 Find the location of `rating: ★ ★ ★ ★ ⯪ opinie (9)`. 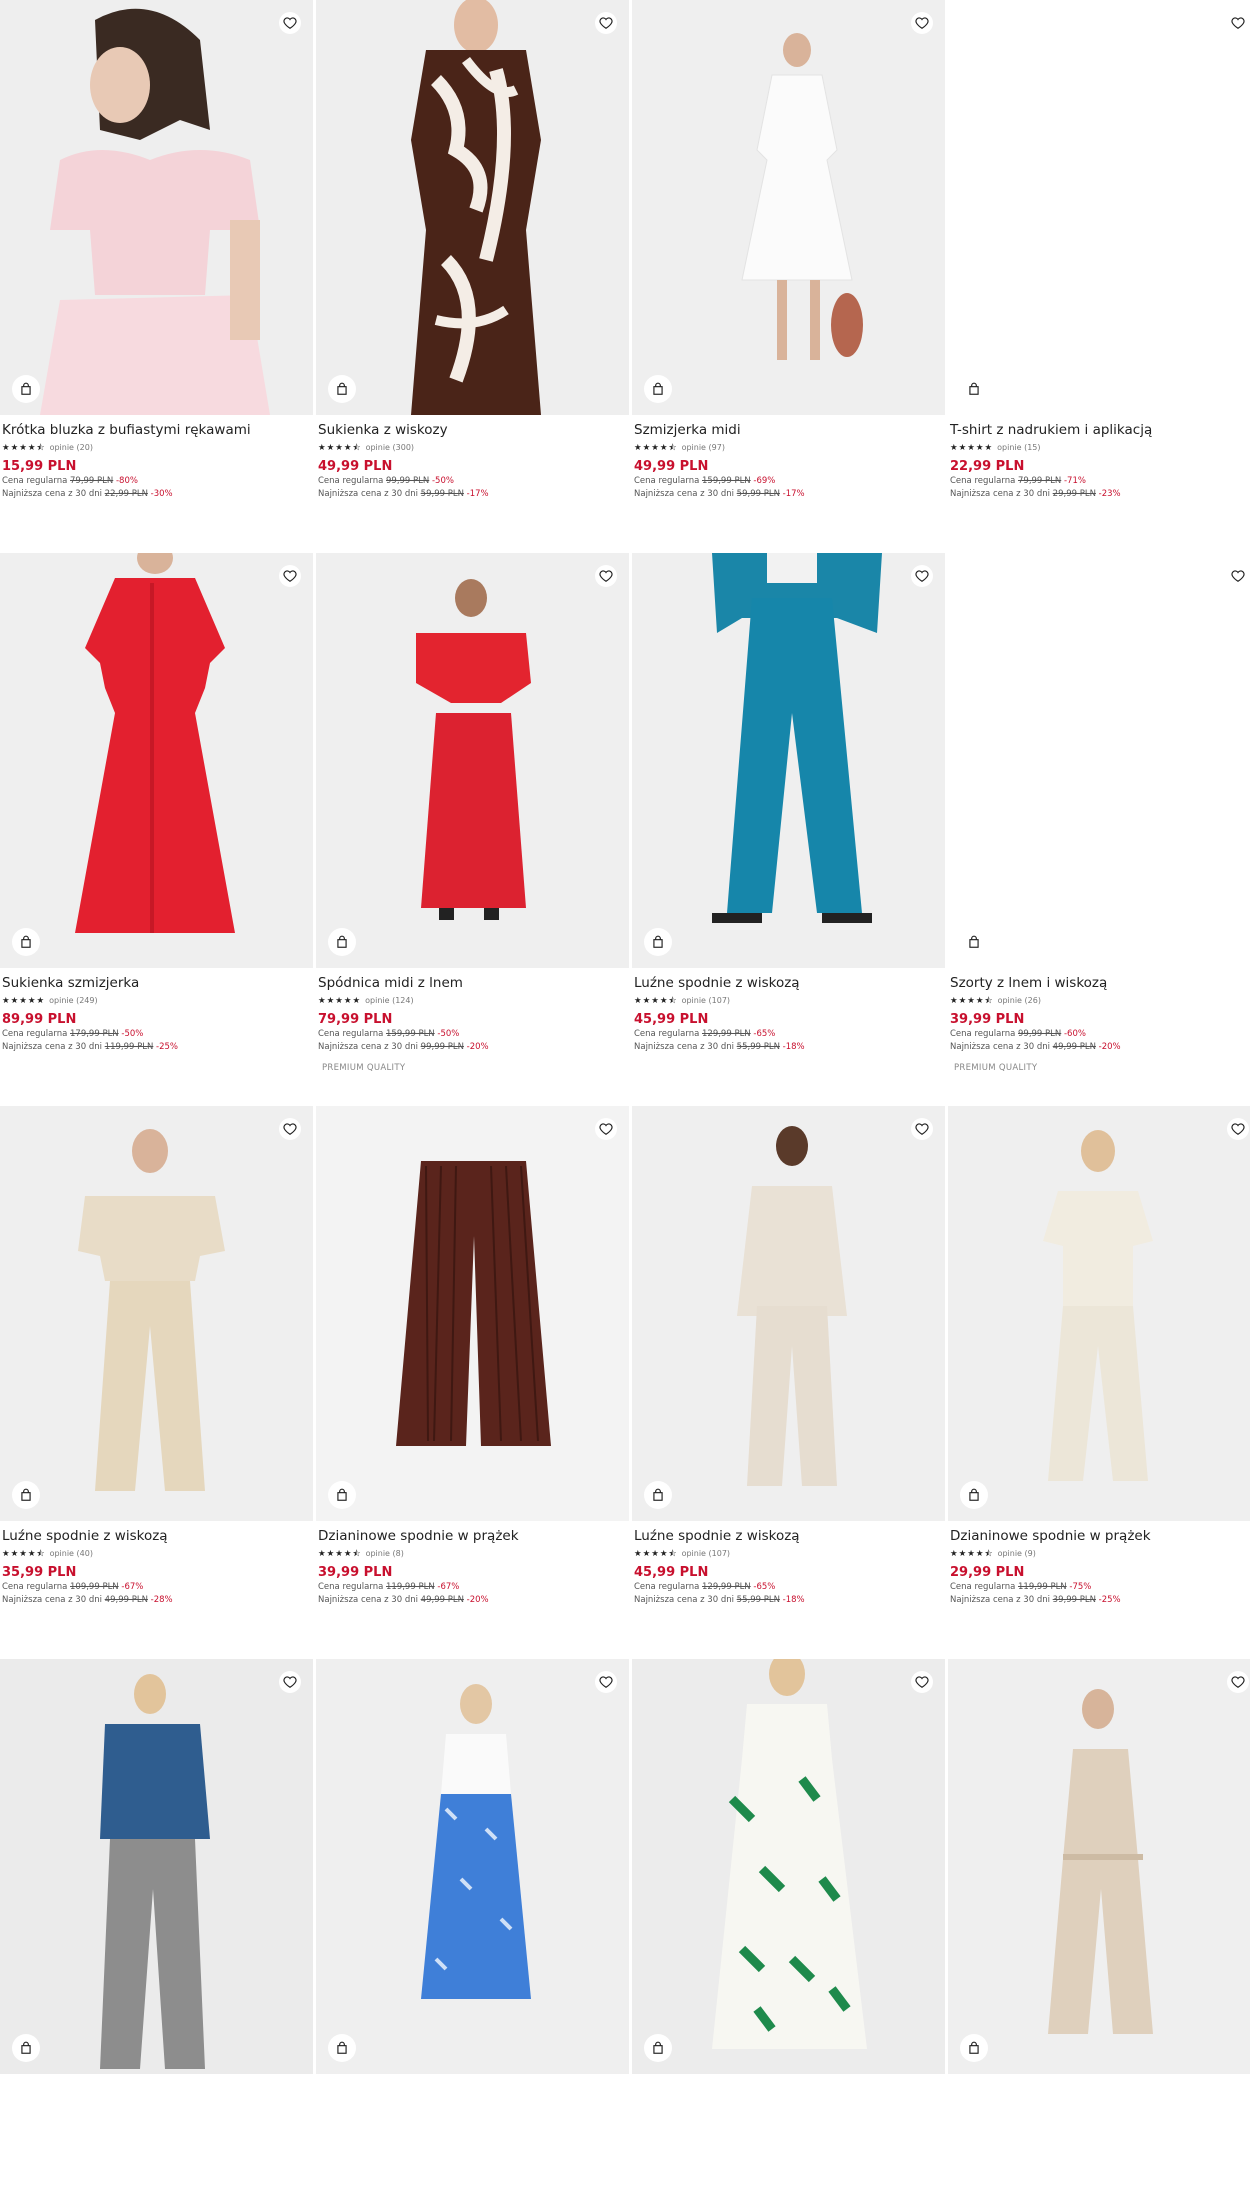

rating: ★ ★ ★ ★ ⯪ opinie (9) is located at coordinates (1100, 1553).